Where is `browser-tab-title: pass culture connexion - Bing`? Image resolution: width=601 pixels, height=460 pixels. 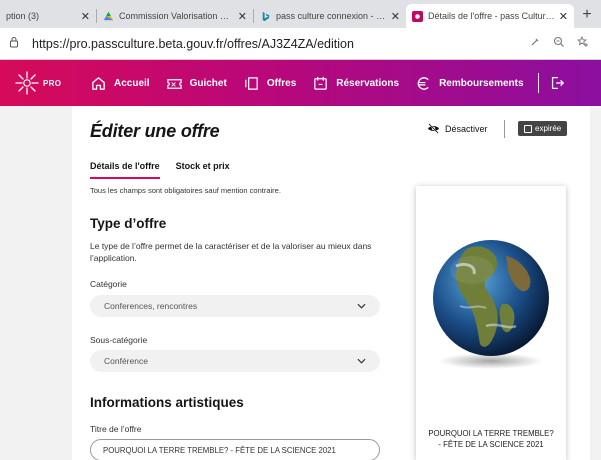
browser-tab-title: pass culture connexion - Bing is located at coordinates (331, 16).